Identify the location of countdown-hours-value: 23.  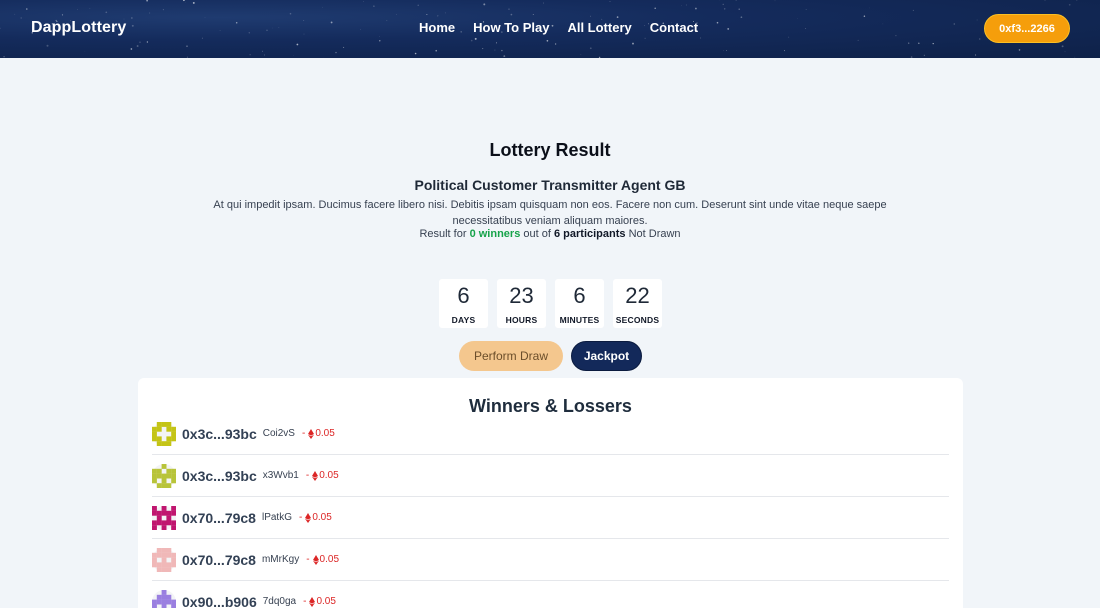
(521, 295).